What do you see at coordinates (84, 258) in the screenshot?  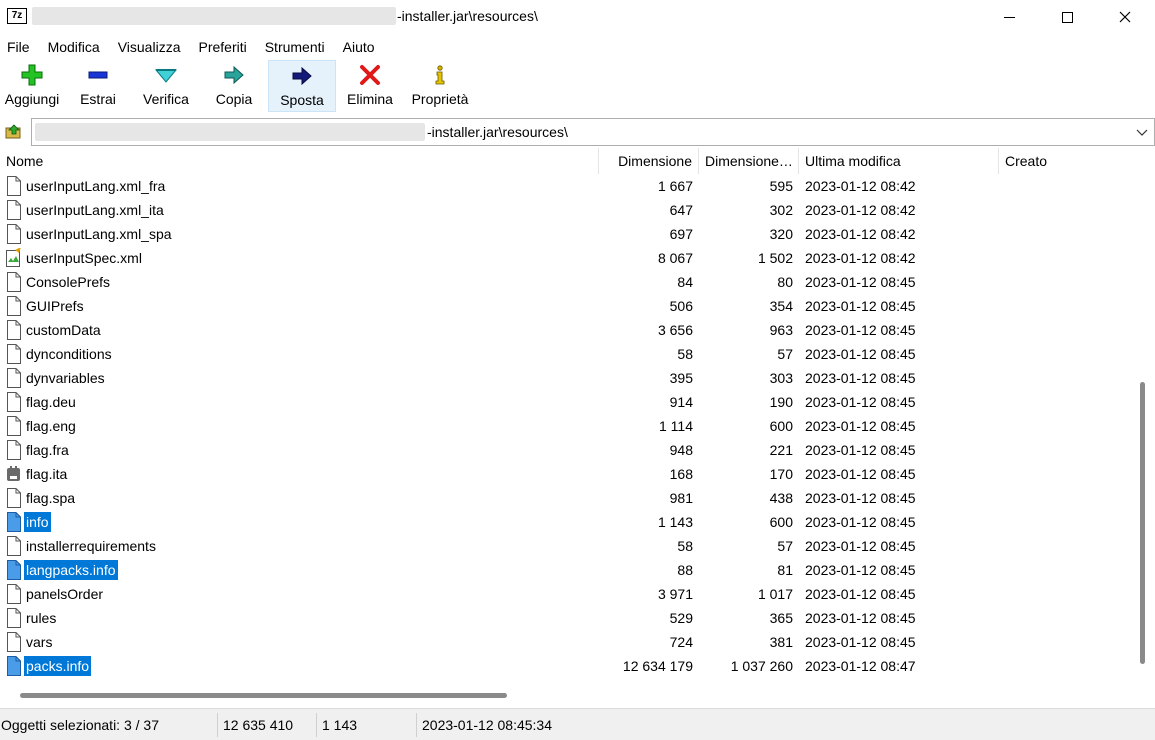 I see `file-name: userInputSpec.xml` at bounding box center [84, 258].